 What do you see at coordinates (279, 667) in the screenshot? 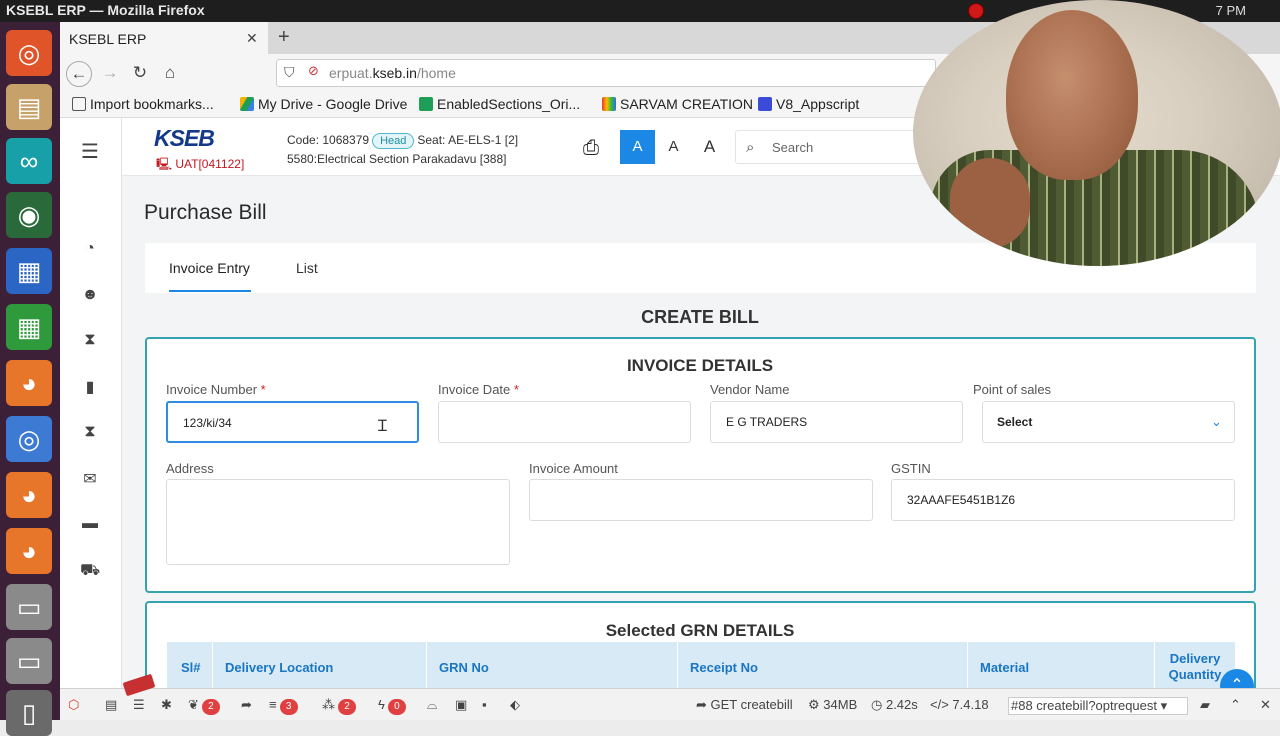
I see `col-delivery-location: Delivery Location` at bounding box center [279, 667].